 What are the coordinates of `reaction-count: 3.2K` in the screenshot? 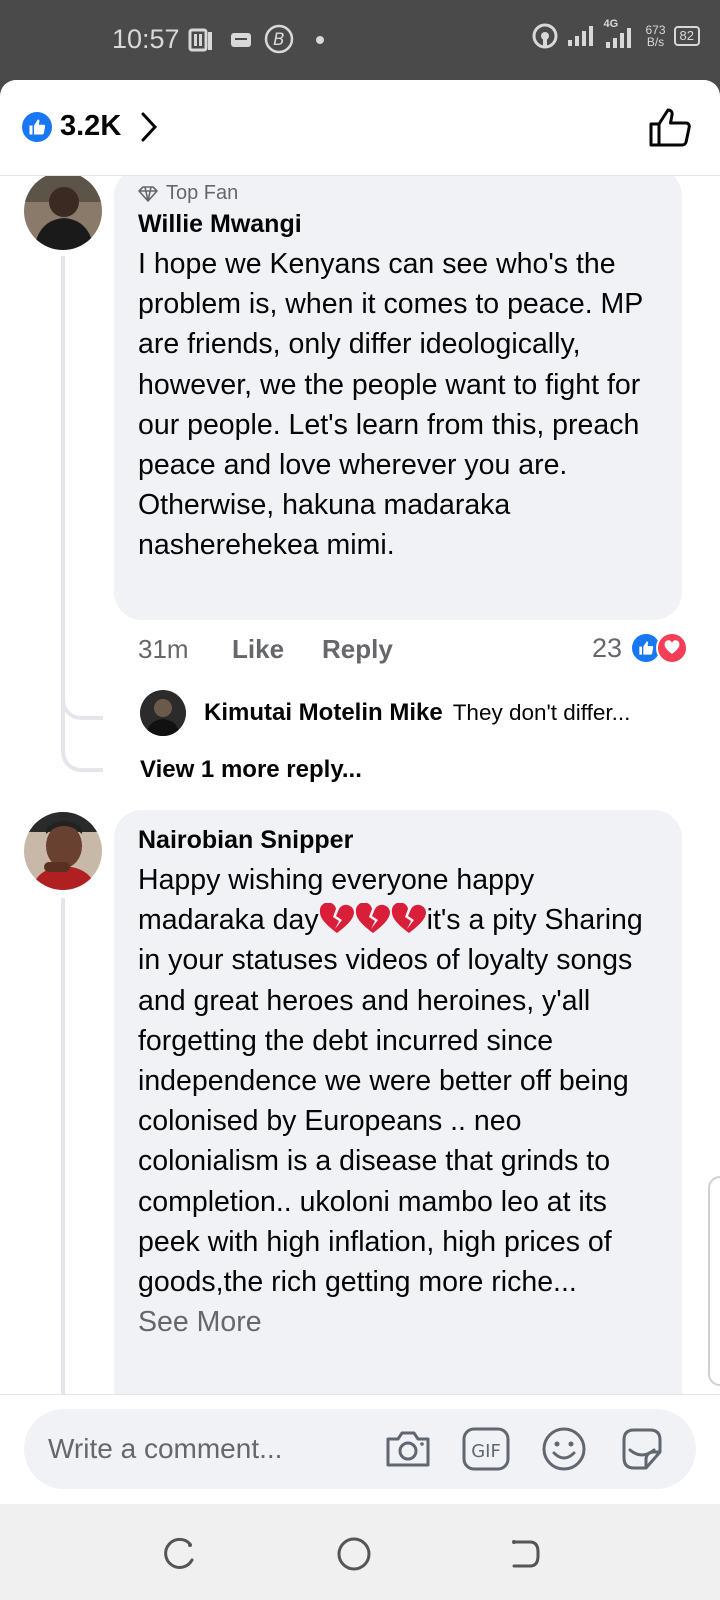 It's located at (91, 126).